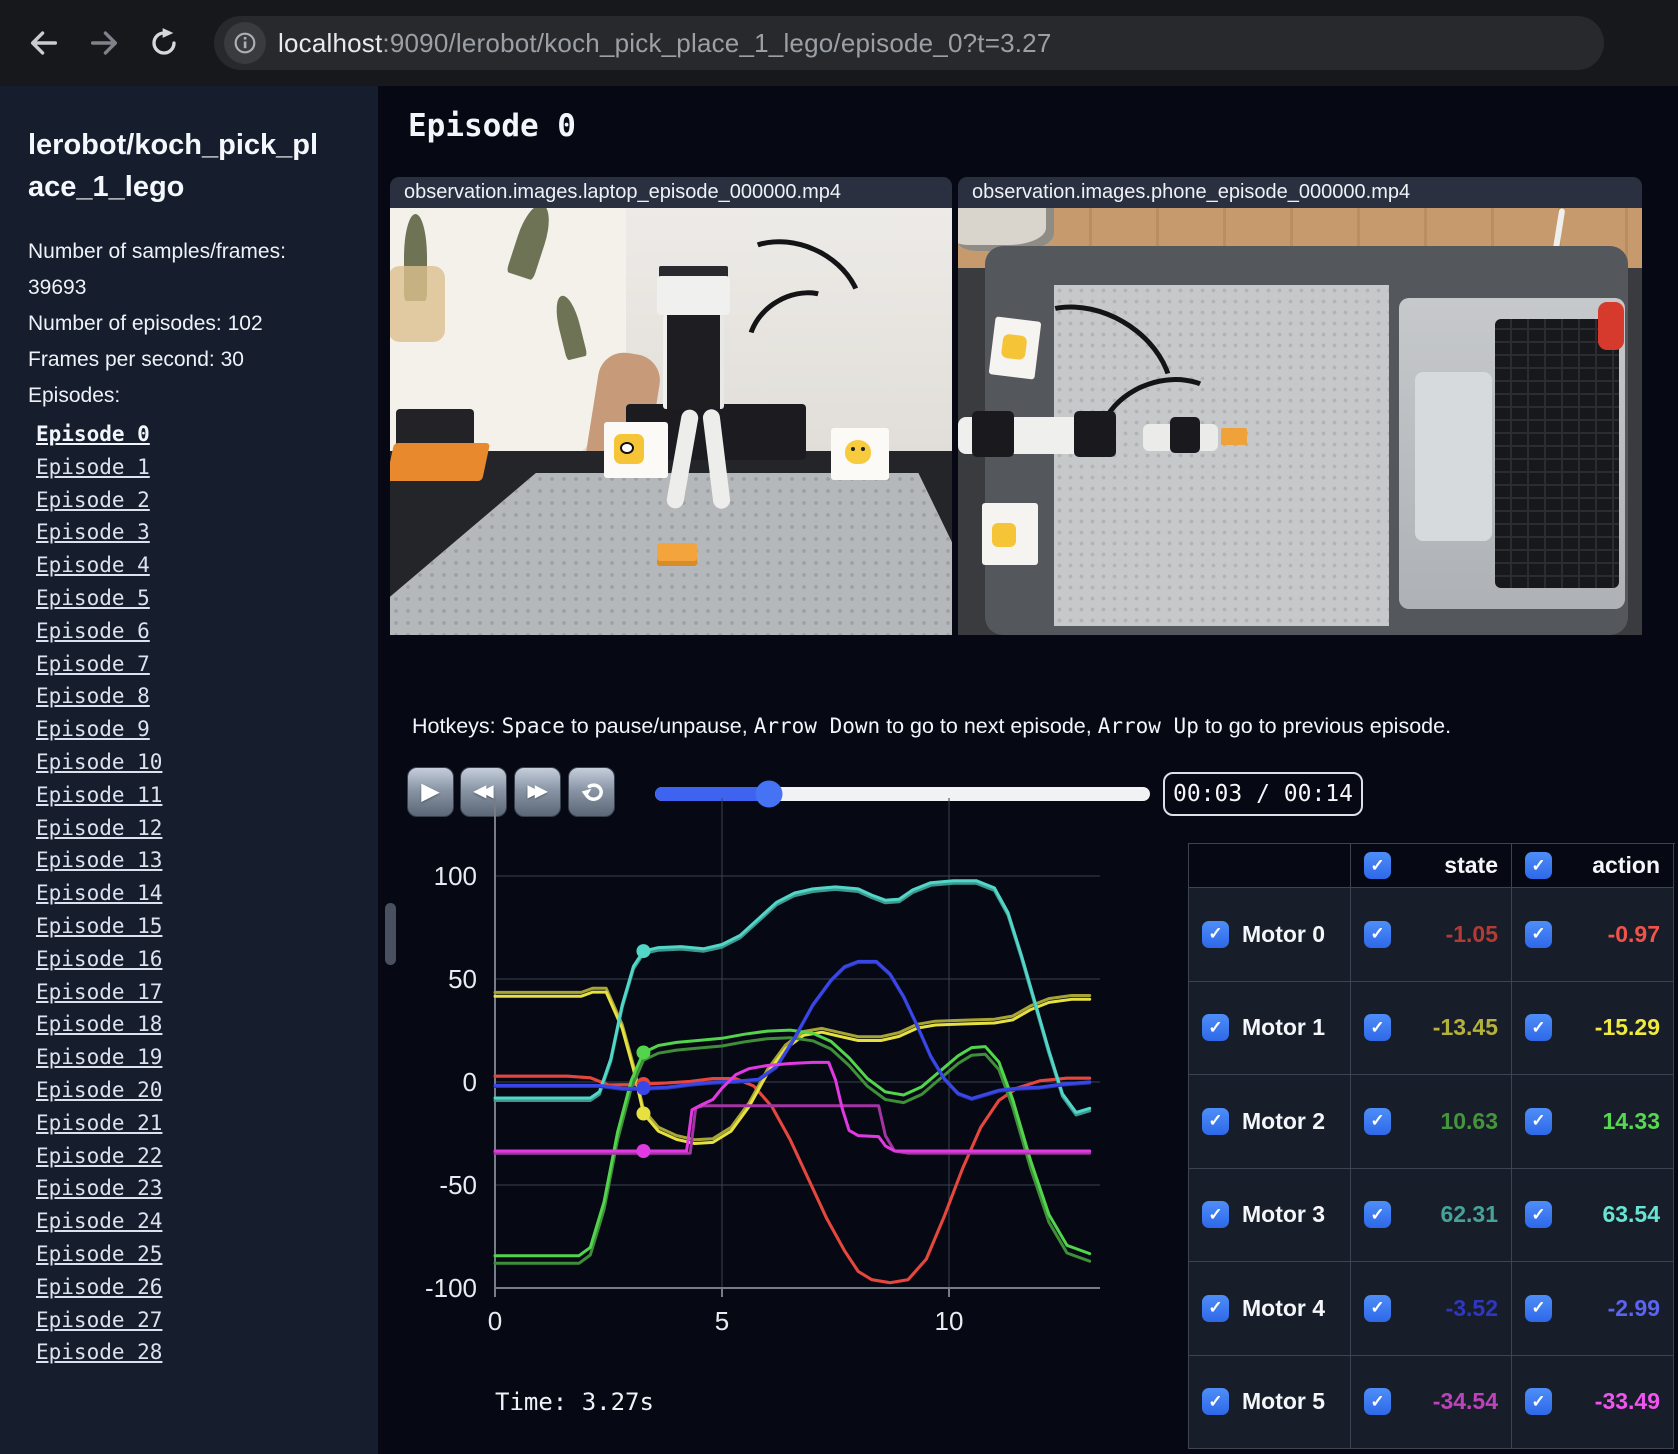  What do you see at coordinates (99, 1287) in the screenshot?
I see `episode-link: Episode 26` at bounding box center [99, 1287].